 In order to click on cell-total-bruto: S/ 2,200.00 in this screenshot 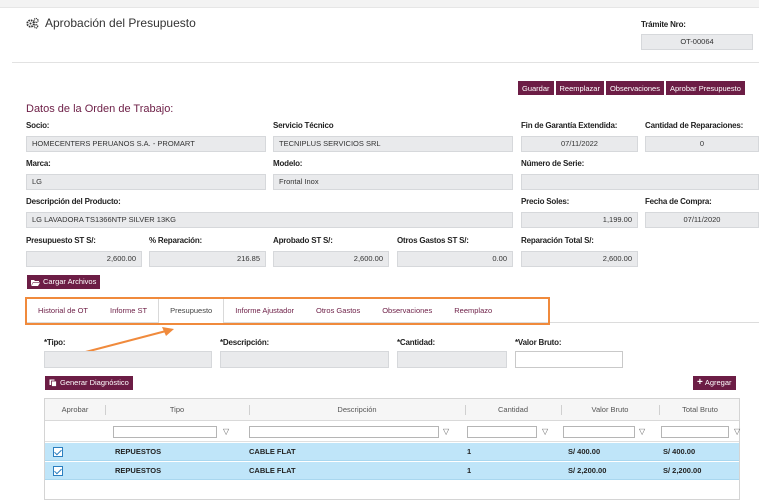, I will do `click(682, 470)`.